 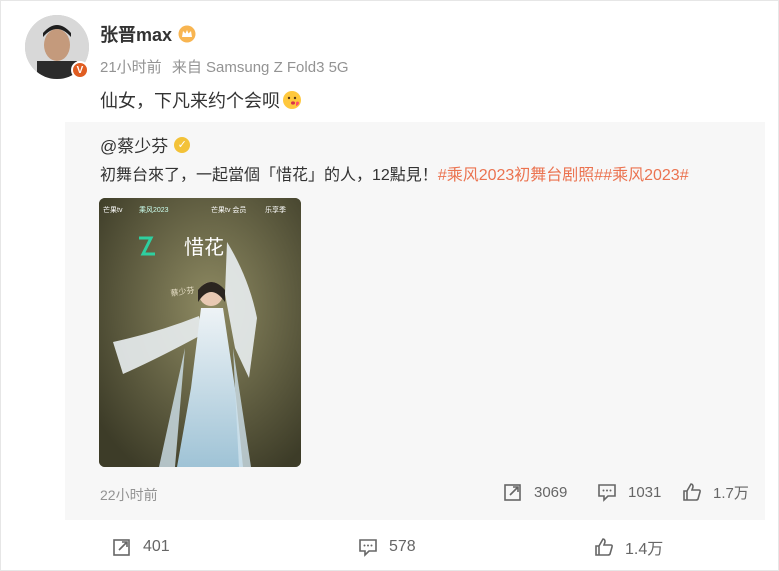 I want to click on author-avatar: V, so click(x=57, y=47).